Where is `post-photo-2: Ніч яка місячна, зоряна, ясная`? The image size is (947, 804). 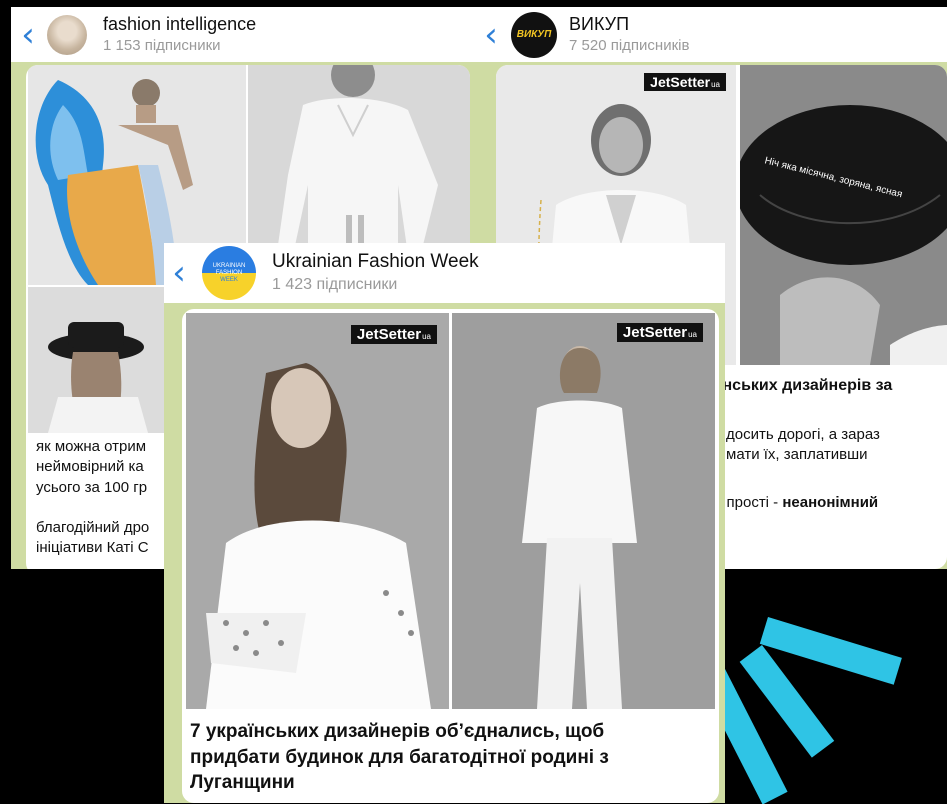
post-photo-2: Ніч яка місячна, зоряна, ясная is located at coordinates (843, 215).